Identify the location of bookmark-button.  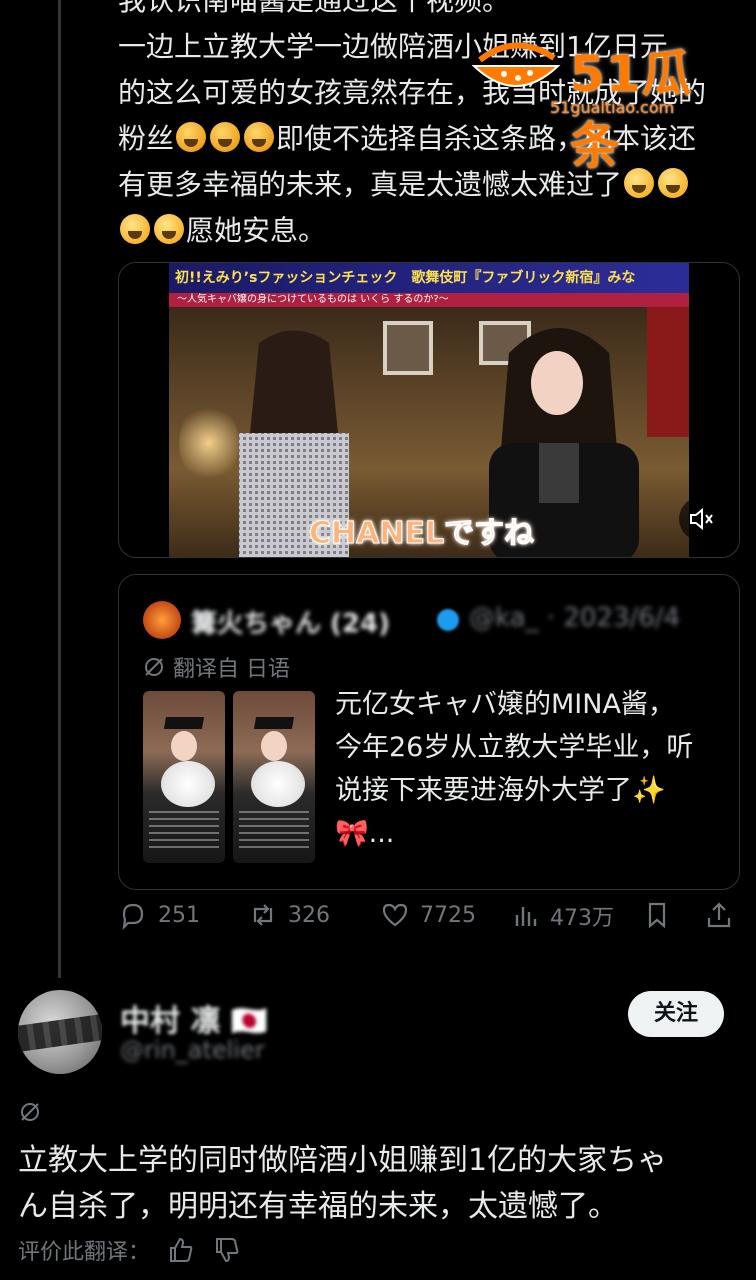
(657, 915).